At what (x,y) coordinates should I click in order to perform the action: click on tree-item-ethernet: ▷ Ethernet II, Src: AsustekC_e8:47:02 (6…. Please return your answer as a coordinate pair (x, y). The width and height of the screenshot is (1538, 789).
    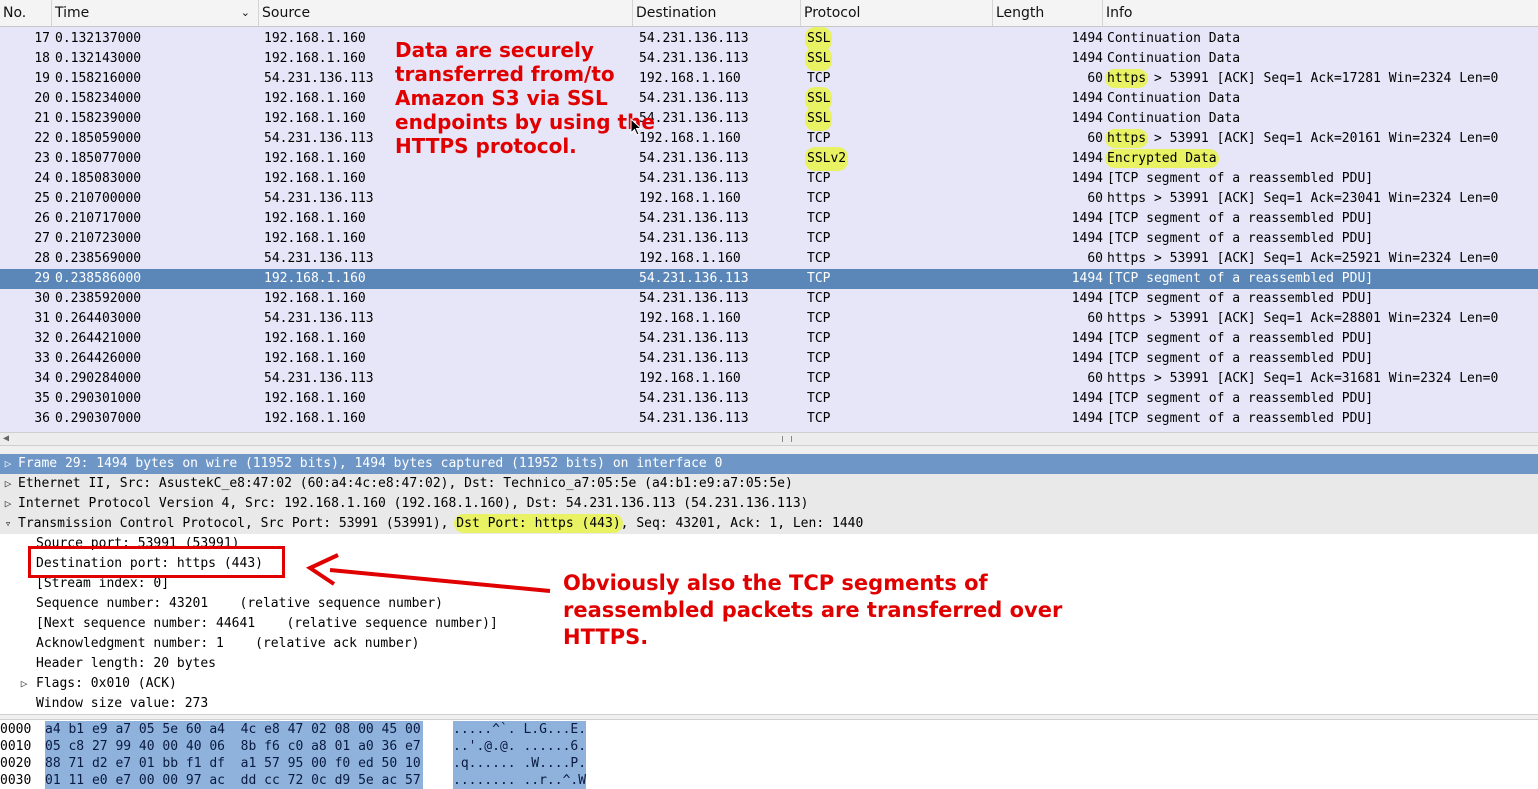
    Looking at the image, I should click on (769, 484).